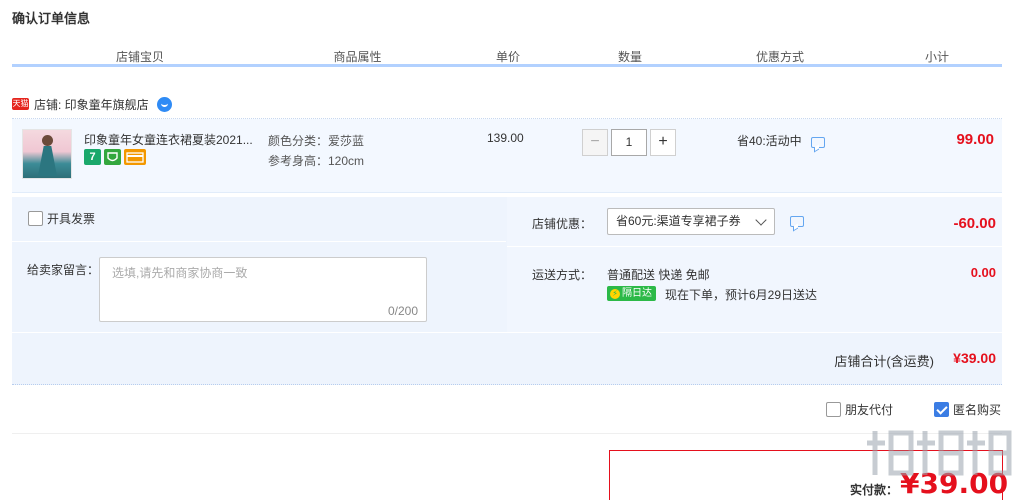 The width and height of the screenshot is (1016, 500). What do you see at coordinates (833, 409) in the screenshot?
I see `friend-pay-checkbox` at bounding box center [833, 409].